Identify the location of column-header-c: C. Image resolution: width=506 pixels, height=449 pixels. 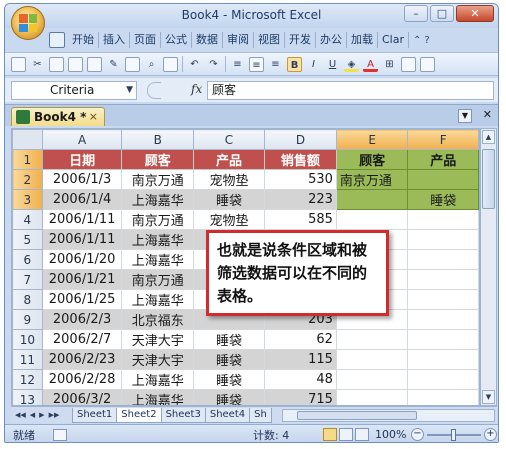
(228, 139).